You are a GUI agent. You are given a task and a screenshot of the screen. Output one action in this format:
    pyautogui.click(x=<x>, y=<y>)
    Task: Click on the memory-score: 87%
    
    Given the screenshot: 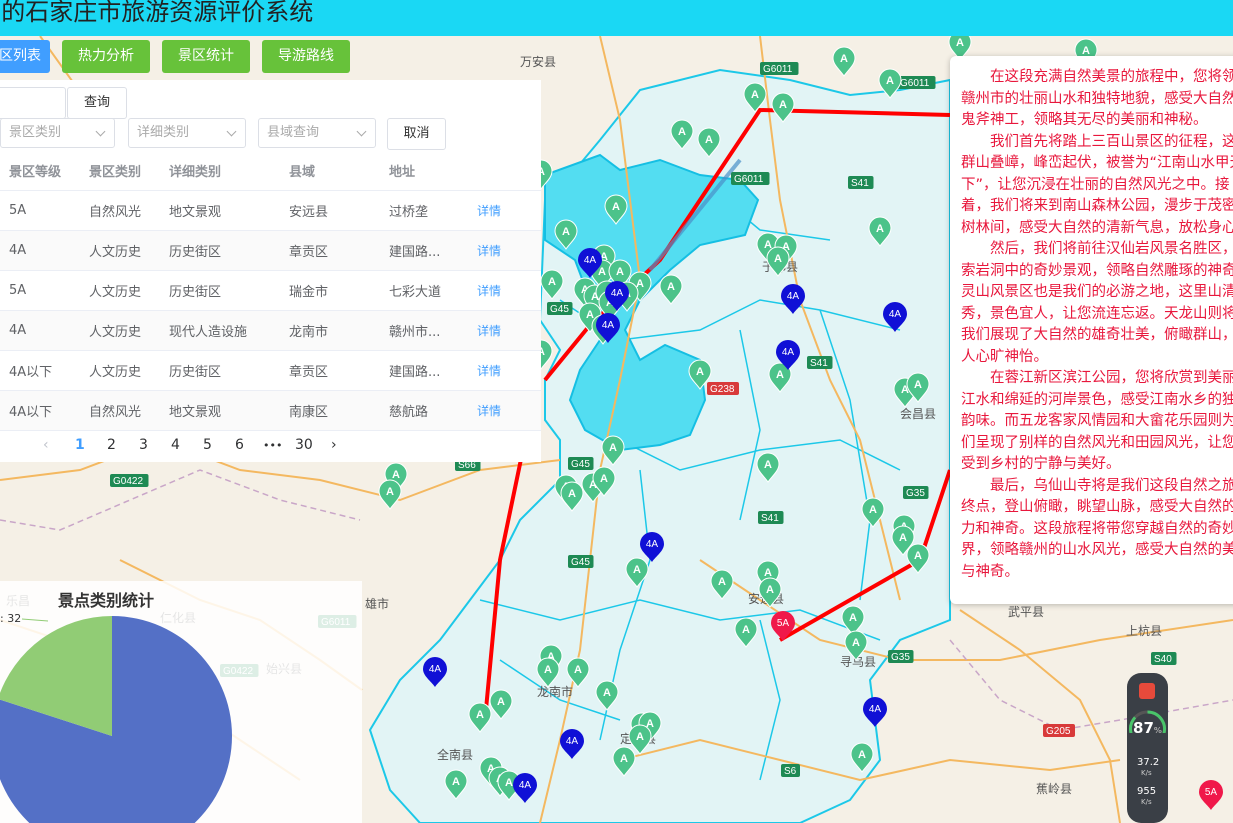 What is the action you would take?
    pyautogui.click(x=1147, y=728)
    